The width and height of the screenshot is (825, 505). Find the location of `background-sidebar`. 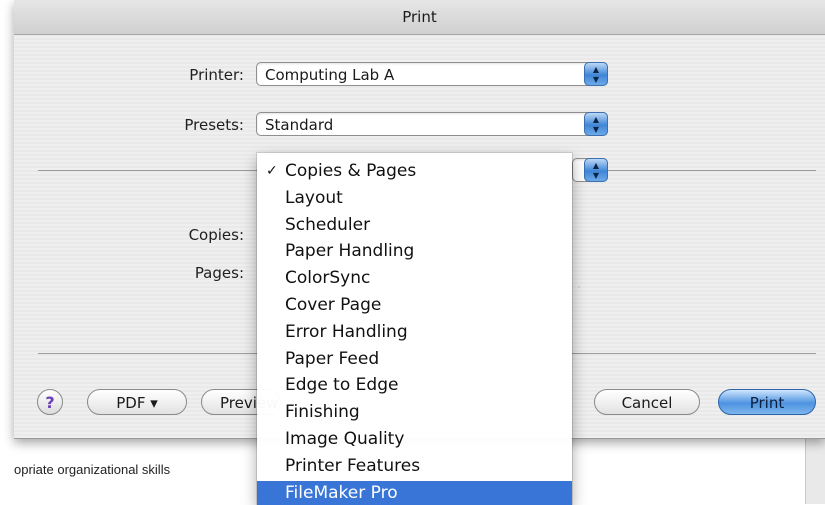

background-sidebar is located at coordinates (815, 471).